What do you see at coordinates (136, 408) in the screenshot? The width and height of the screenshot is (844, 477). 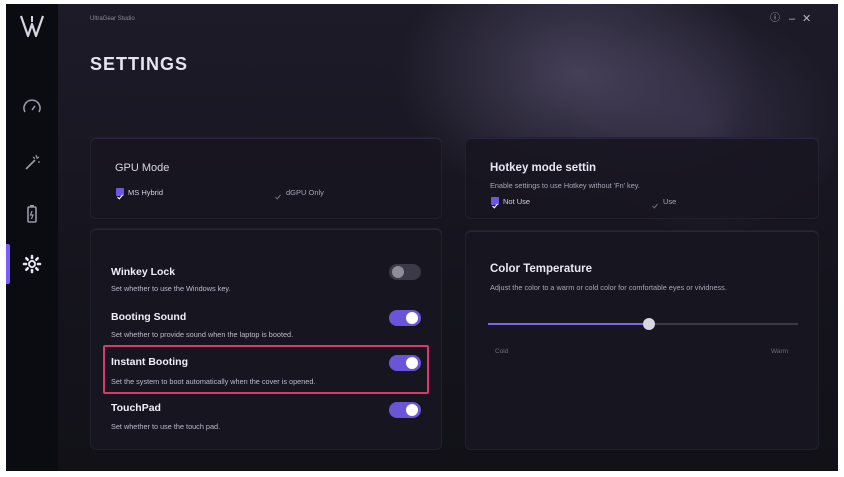 I see `touchpad-title: TouchPad` at bounding box center [136, 408].